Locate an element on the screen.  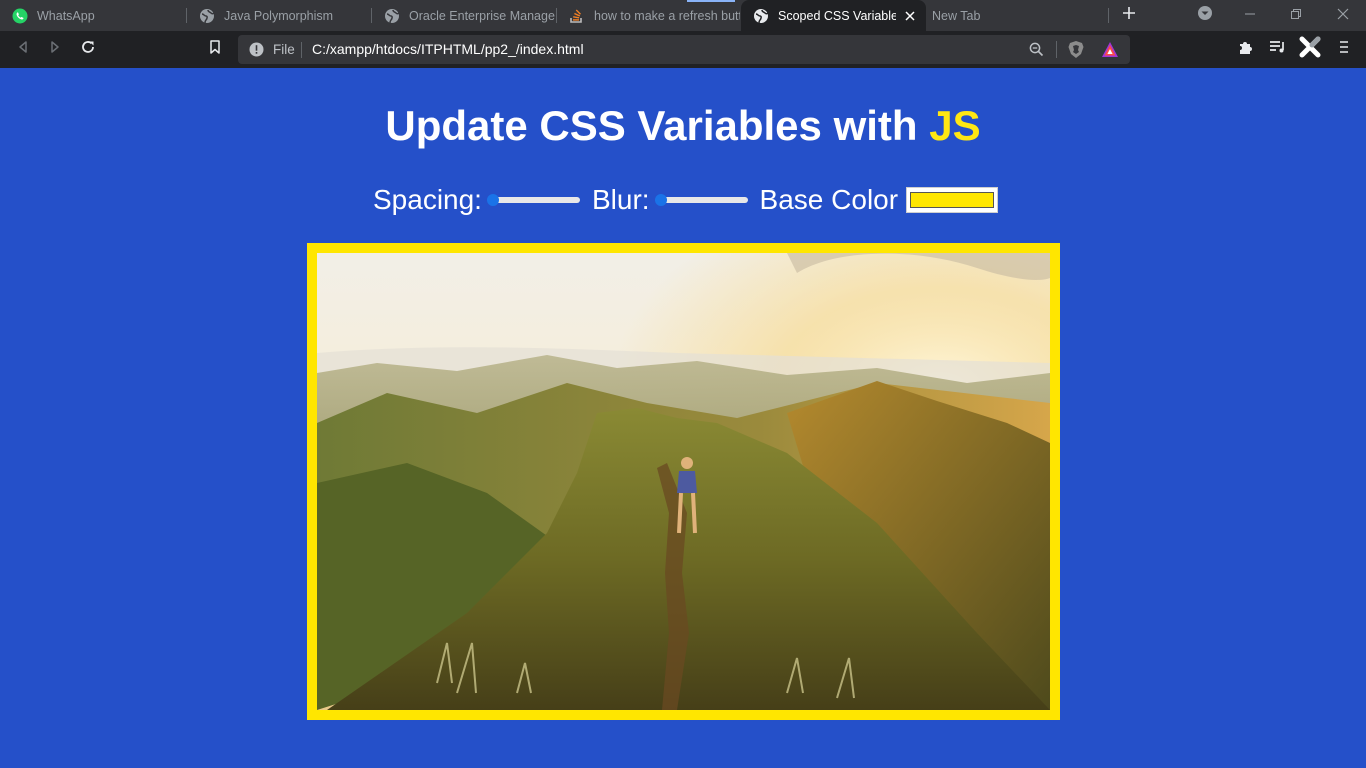
back-arrow-icon is located at coordinates (23, 49).